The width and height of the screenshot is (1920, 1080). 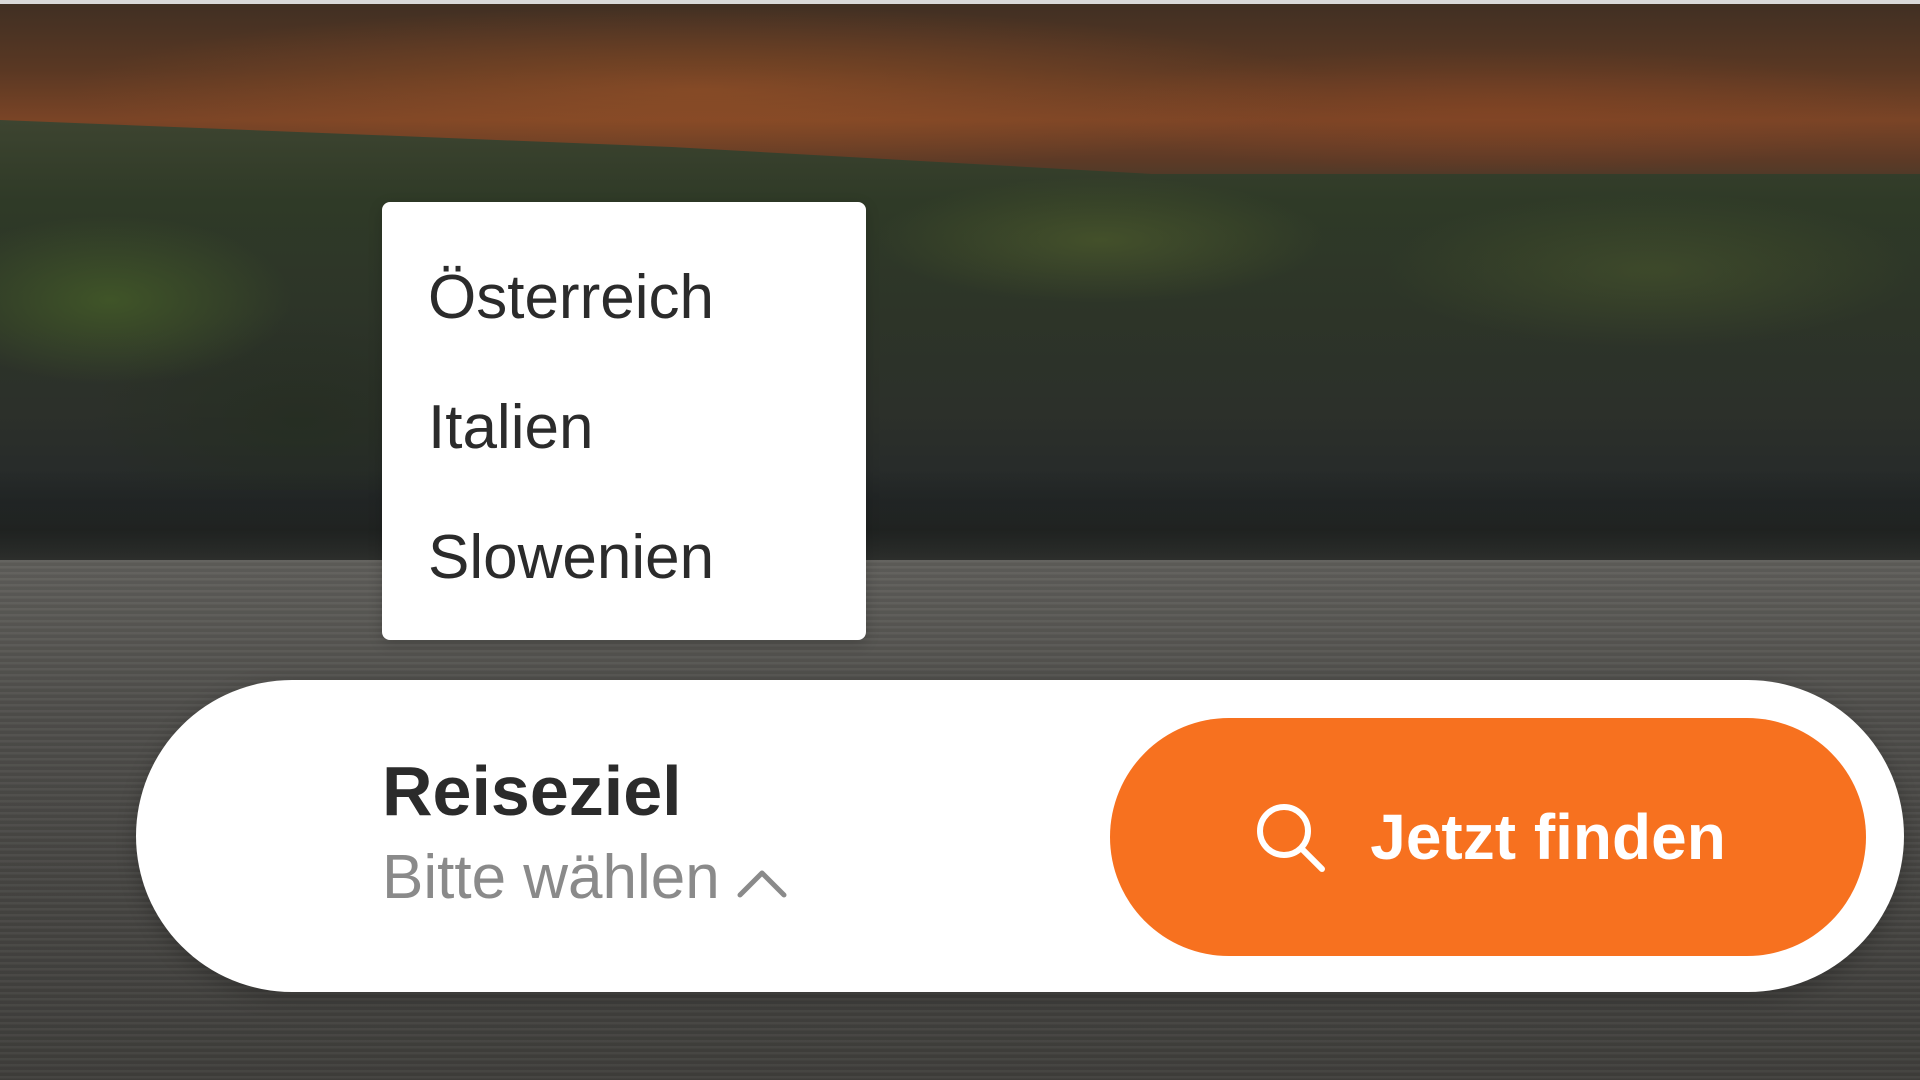 What do you see at coordinates (624, 575) in the screenshot?
I see `dropdown-option-slowenien: Slowenien` at bounding box center [624, 575].